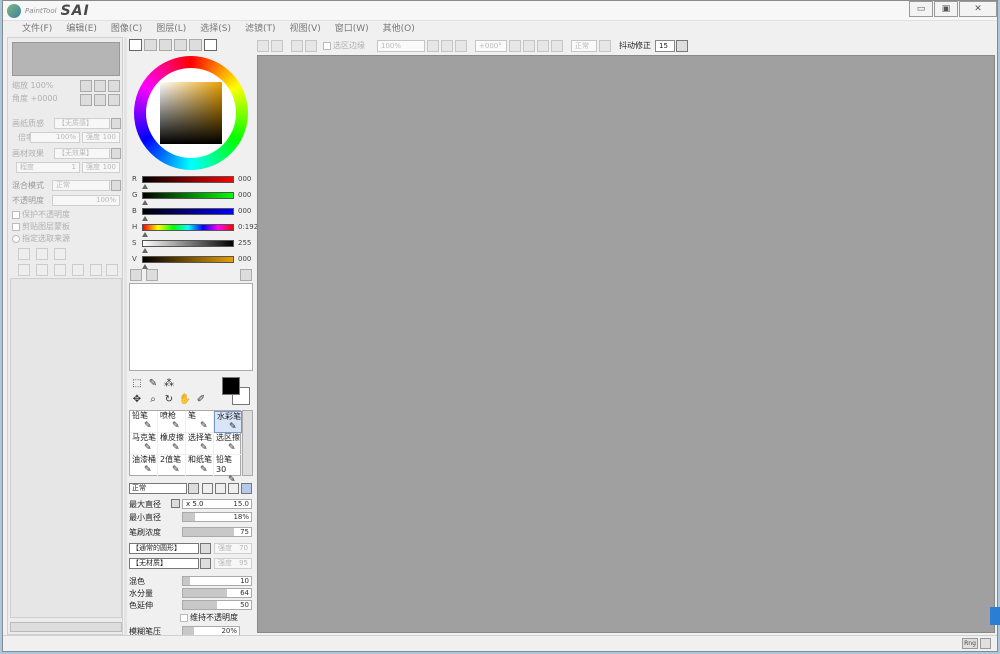  What do you see at coordinates (297, 46) in the screenshot?
I see `deselect-icon` at bounding box center [297, 46].